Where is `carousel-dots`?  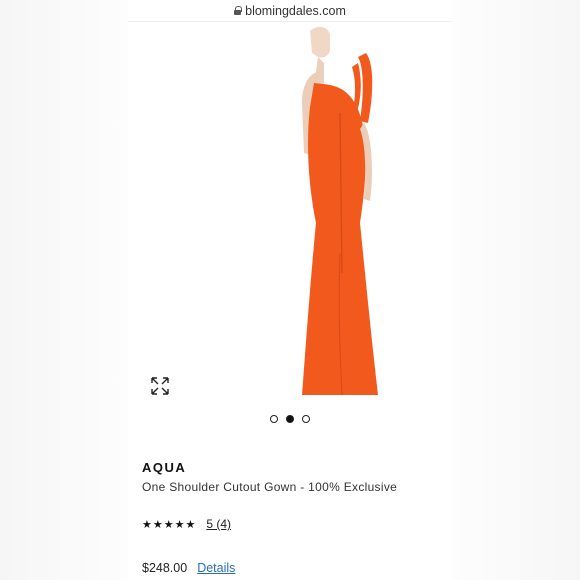
carousel-dots is located at coordinates (290, 419).